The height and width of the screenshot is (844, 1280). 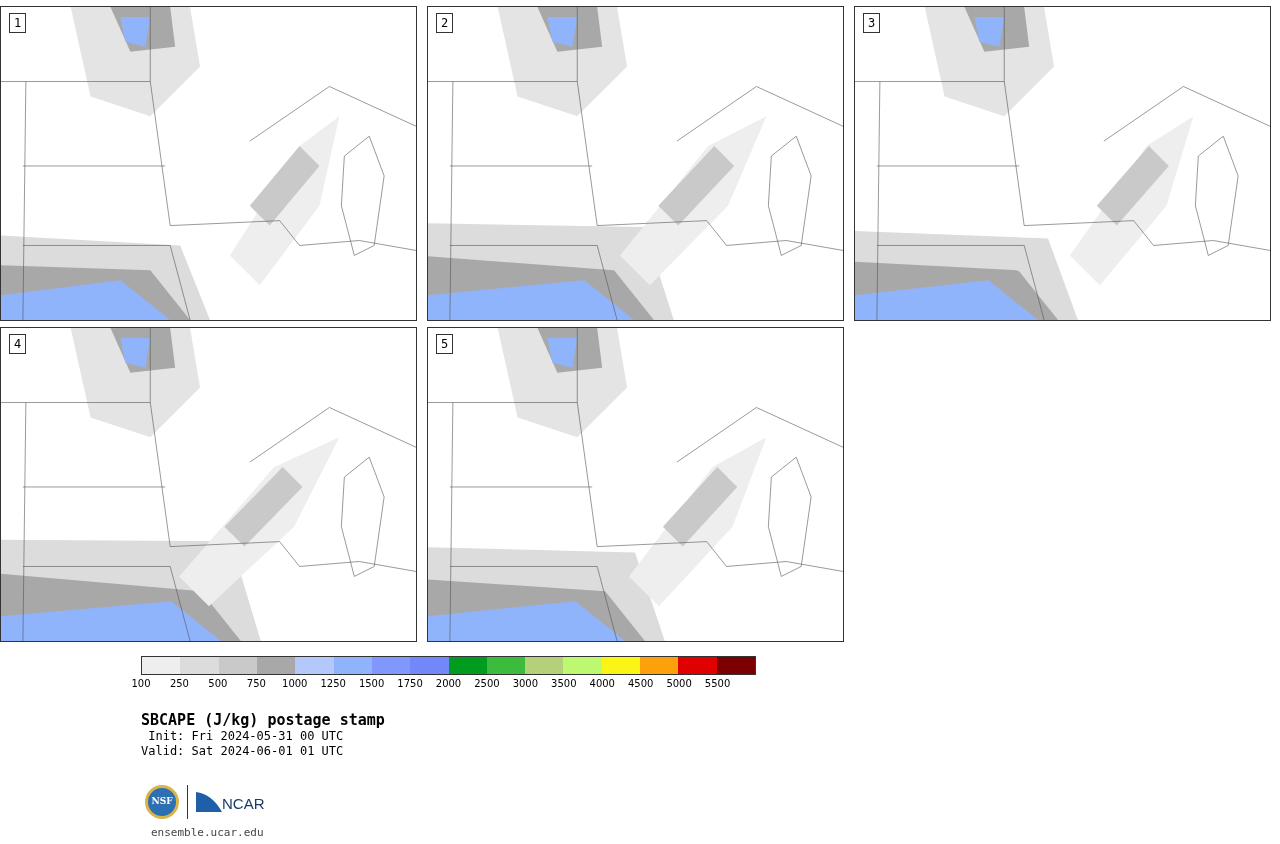 I want to click on colorbar-tick-label: 100, so click(x=141, y=684).